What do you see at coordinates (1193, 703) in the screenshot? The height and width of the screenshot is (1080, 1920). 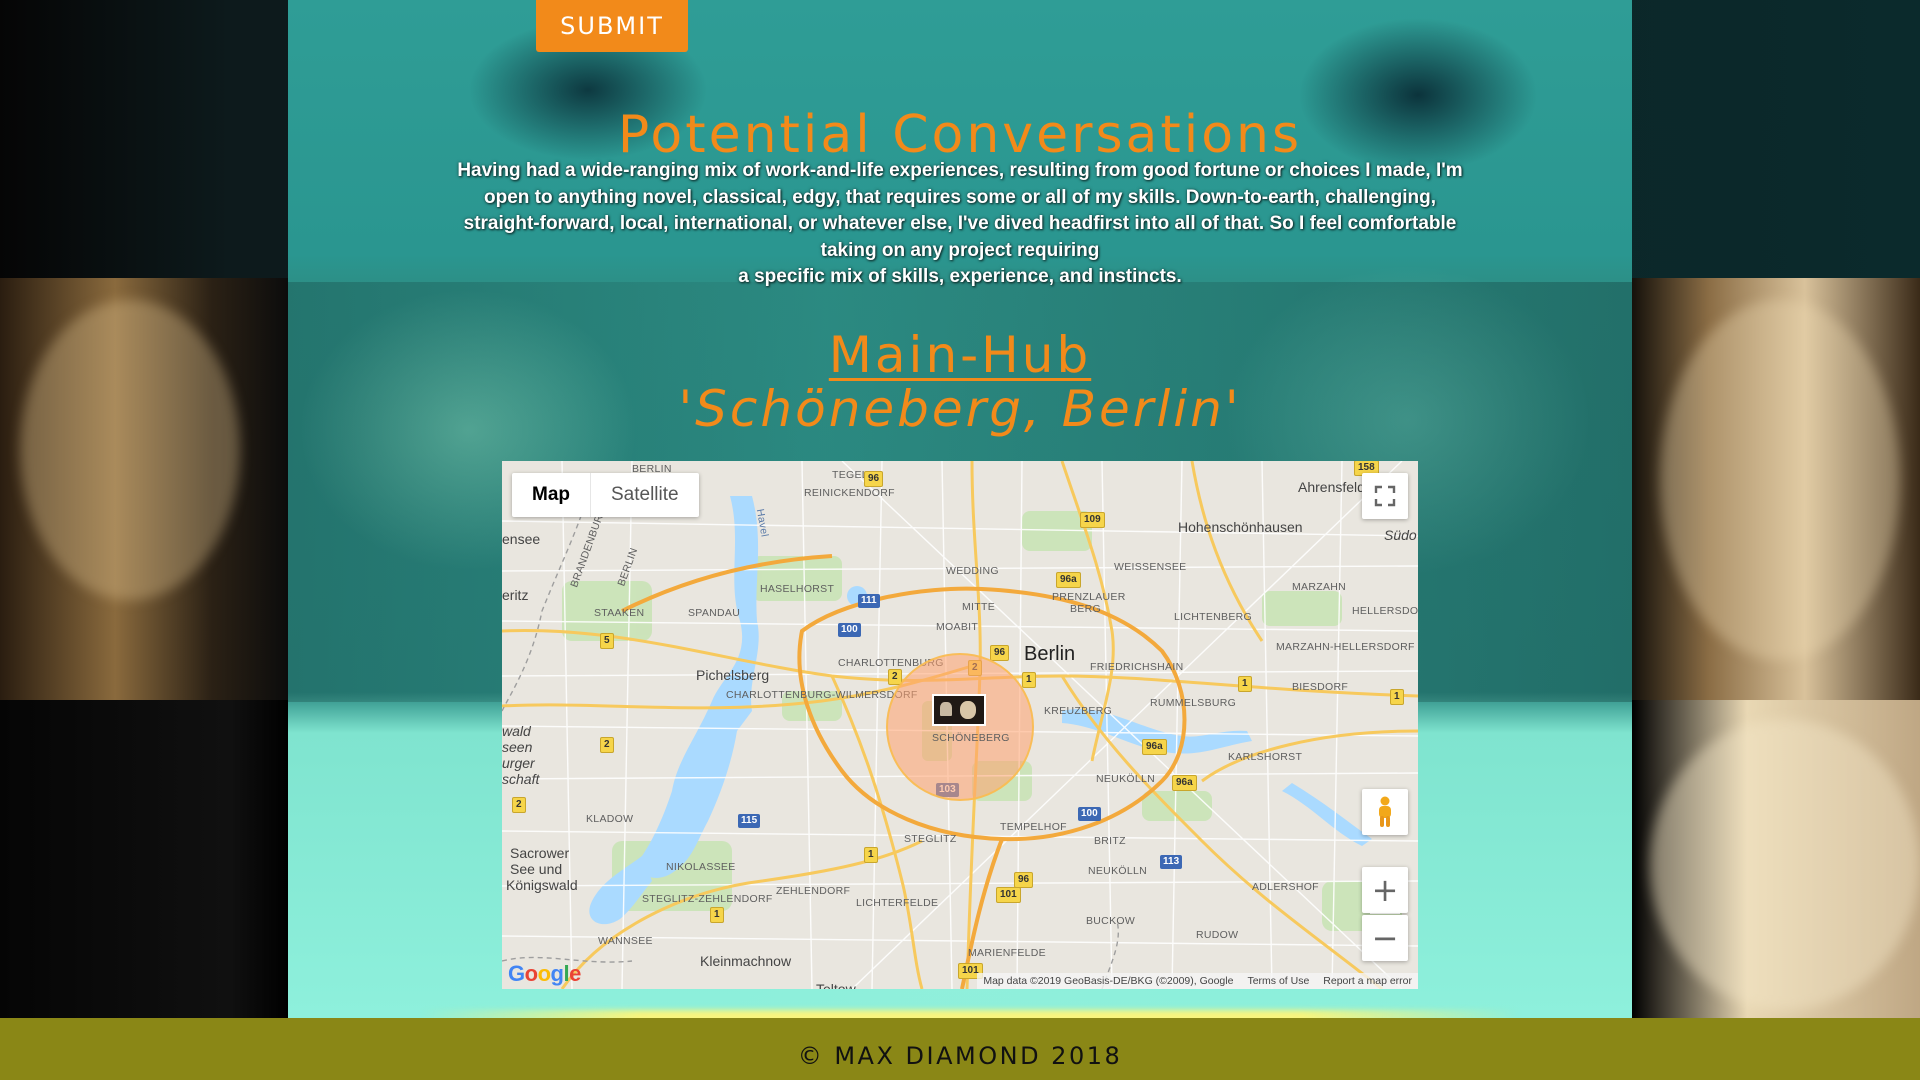 I see `map-label: RUMMELSBURG` at bounding box center [1193, 703].